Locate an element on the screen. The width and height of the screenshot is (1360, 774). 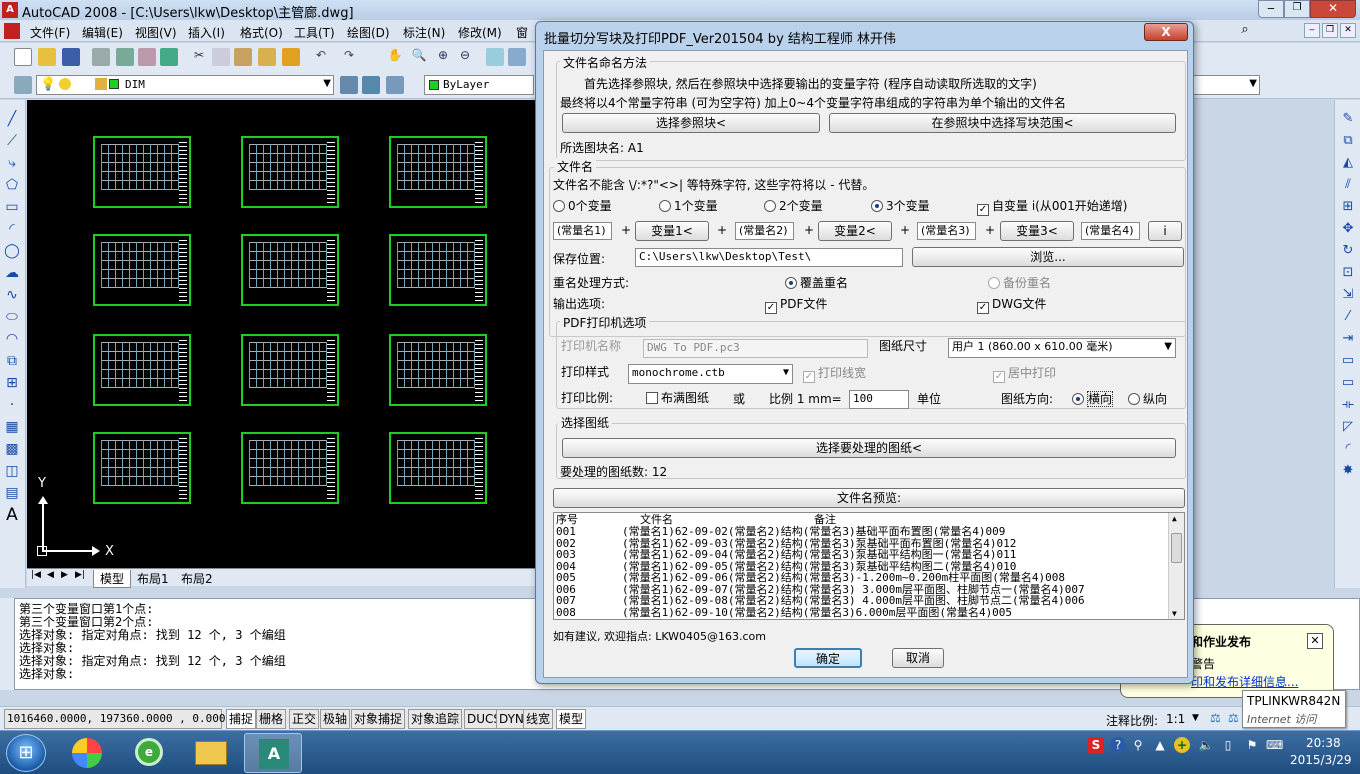
doc-close-button: ✕ is located at coordinates (1348, 30).